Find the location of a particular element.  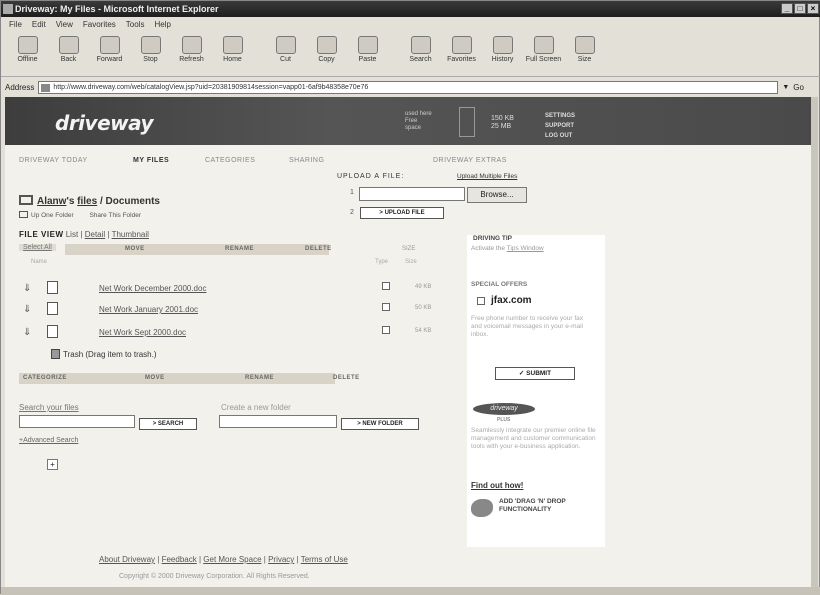

file-link: Net Work January 2001.doc is located at coordinates (148, 309).